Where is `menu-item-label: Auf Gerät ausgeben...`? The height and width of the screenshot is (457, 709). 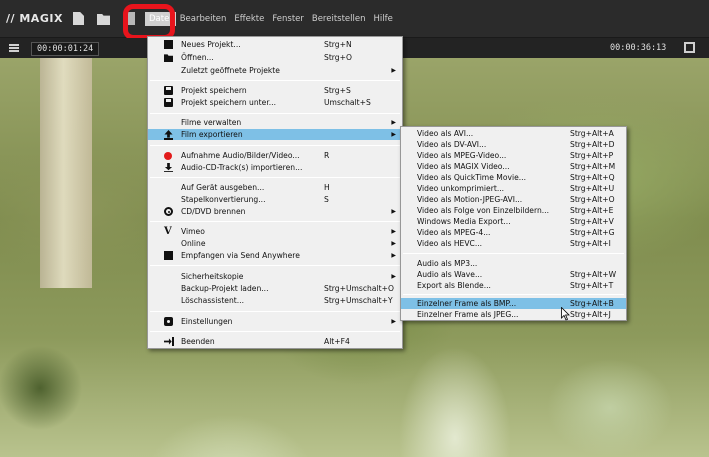
menu-item-label: Auf Gerät ausgeben... is located at coordinates (223, 187).